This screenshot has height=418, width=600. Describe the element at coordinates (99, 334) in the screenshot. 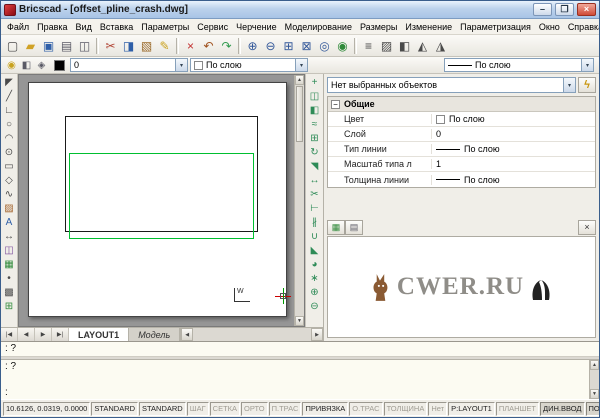

I see `tab-layout1: LAYOUT1` at that location.